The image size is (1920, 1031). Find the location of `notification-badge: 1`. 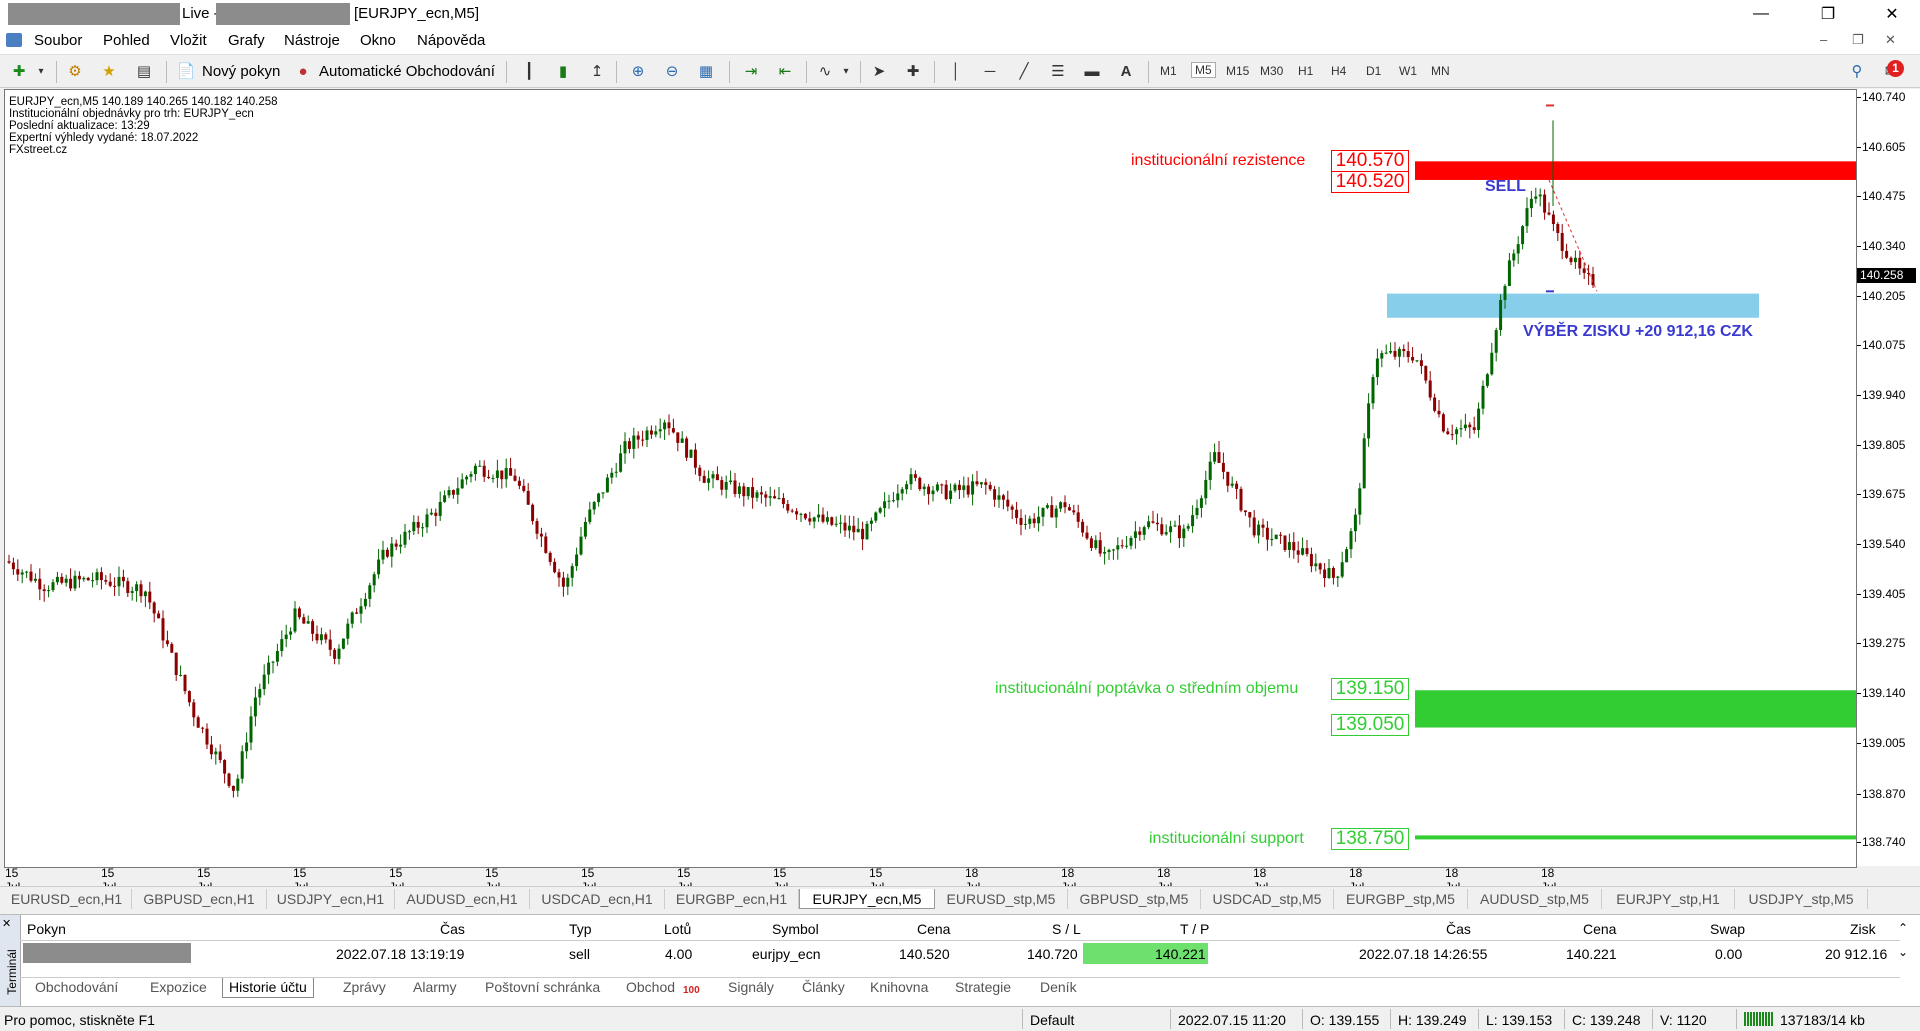

notification-badge: 1 is located at coordinates (1895, 68).